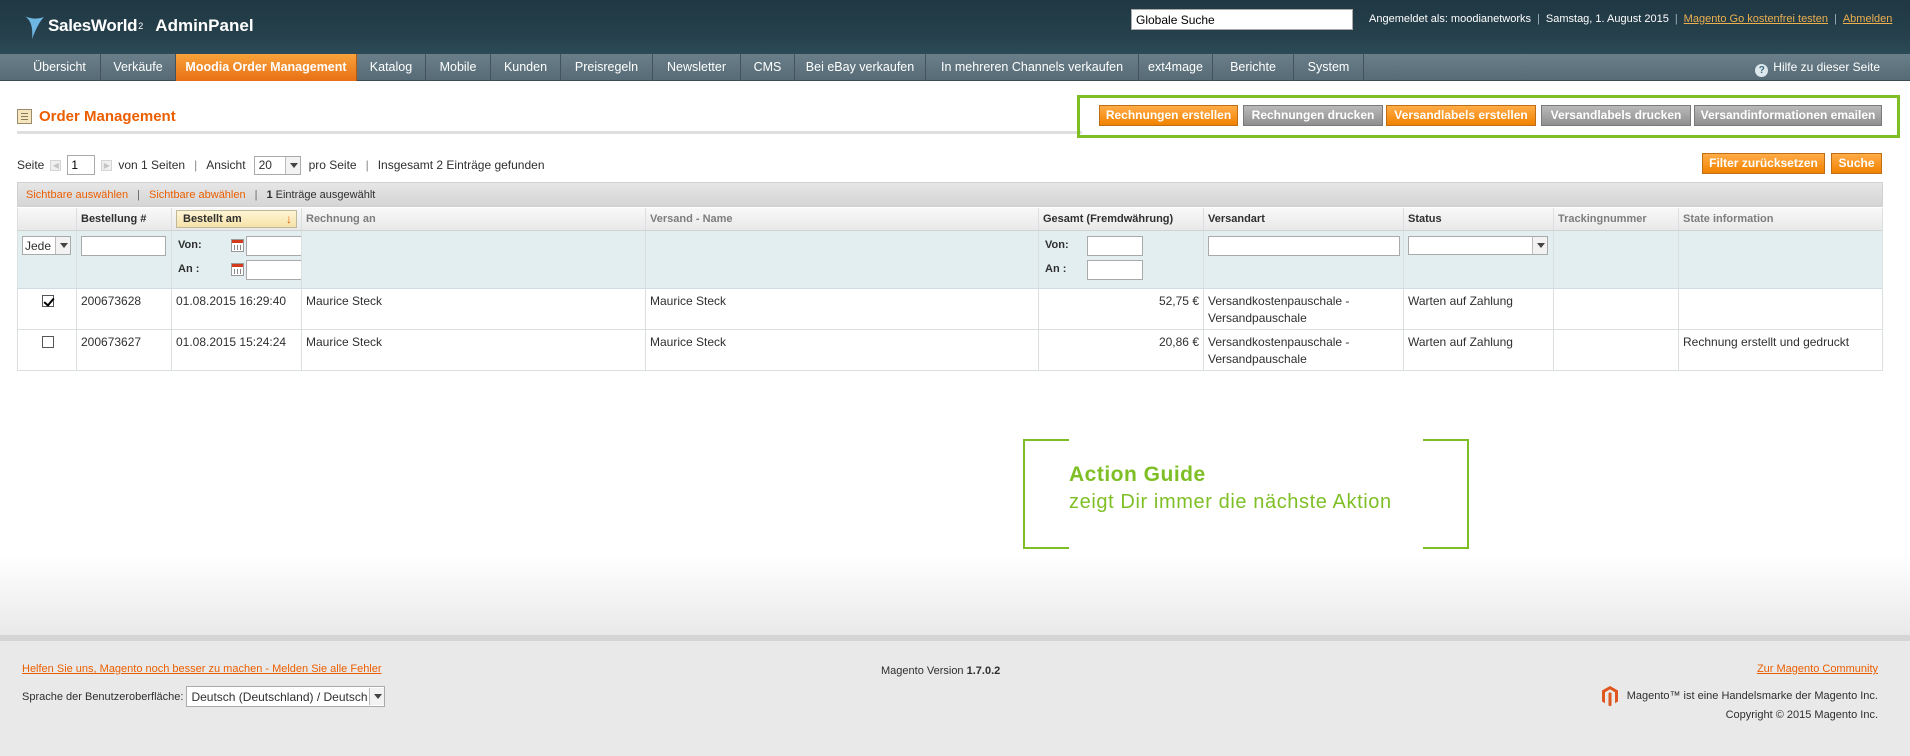 The width and height of the screenshot is (1910, 756). What do you see at coordinates (1607, 19) in the screenshot?
I see `header-date: Samstag, 1. August 2015` at bounding box center [1607, 19].